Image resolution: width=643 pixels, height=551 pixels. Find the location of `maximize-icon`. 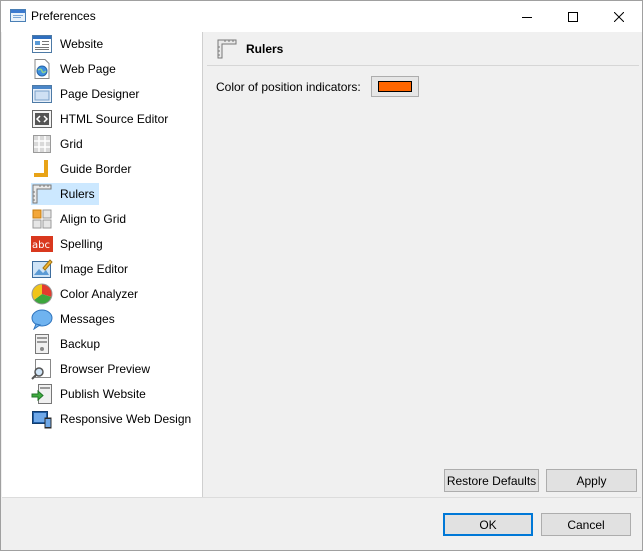

maximize-icon is located at coordinates (573, 16).